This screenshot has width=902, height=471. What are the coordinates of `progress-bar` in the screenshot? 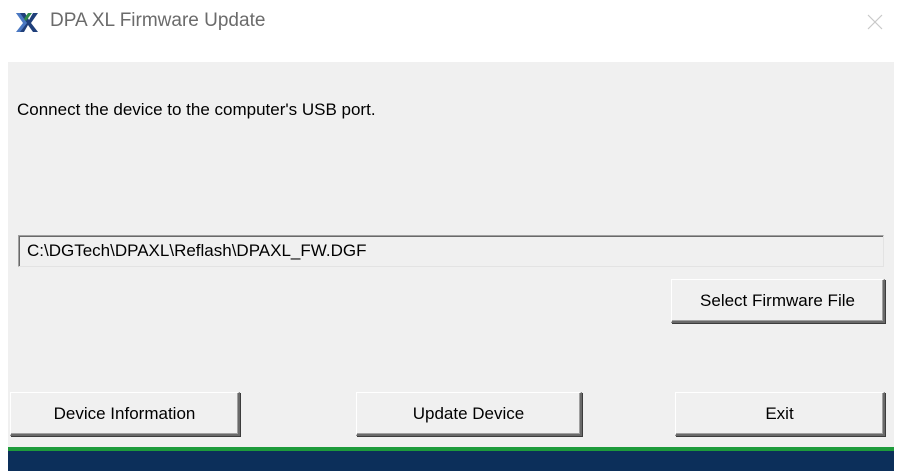 It's located at (451, 459).